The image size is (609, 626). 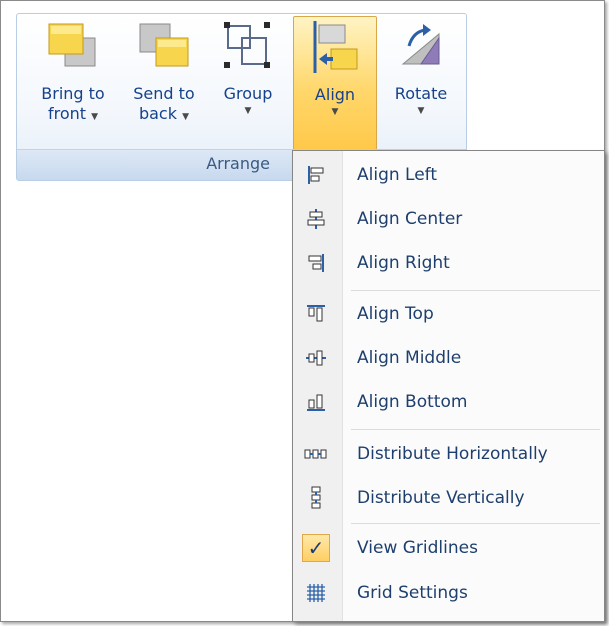 What do you see at coordinates (316, 593) in the screenshot?
I see `grid-icon` at bounding box center [316, 593].